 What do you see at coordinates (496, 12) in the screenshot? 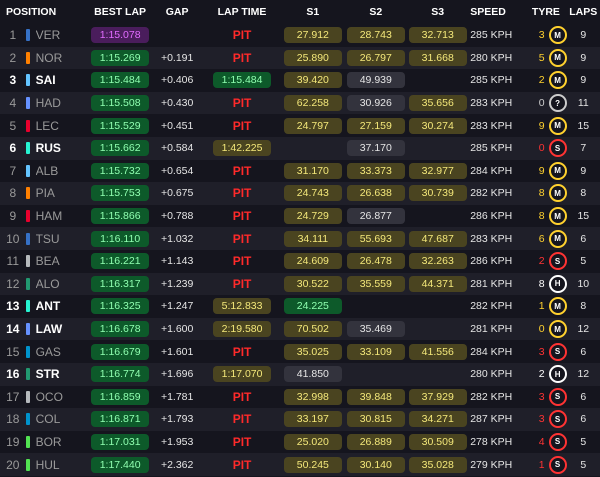
I see `header-speed: SPEED` at bounding box center [496, 12].